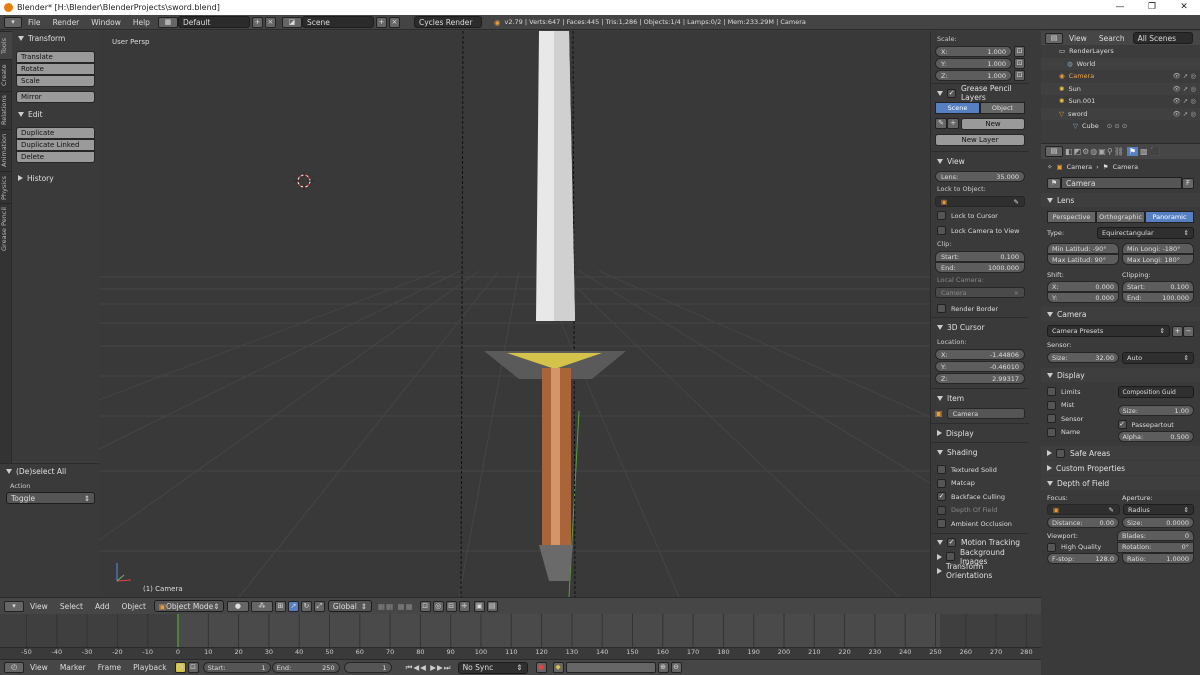  I want to click on perspective-tab: Perspective, so click(1071, 217).